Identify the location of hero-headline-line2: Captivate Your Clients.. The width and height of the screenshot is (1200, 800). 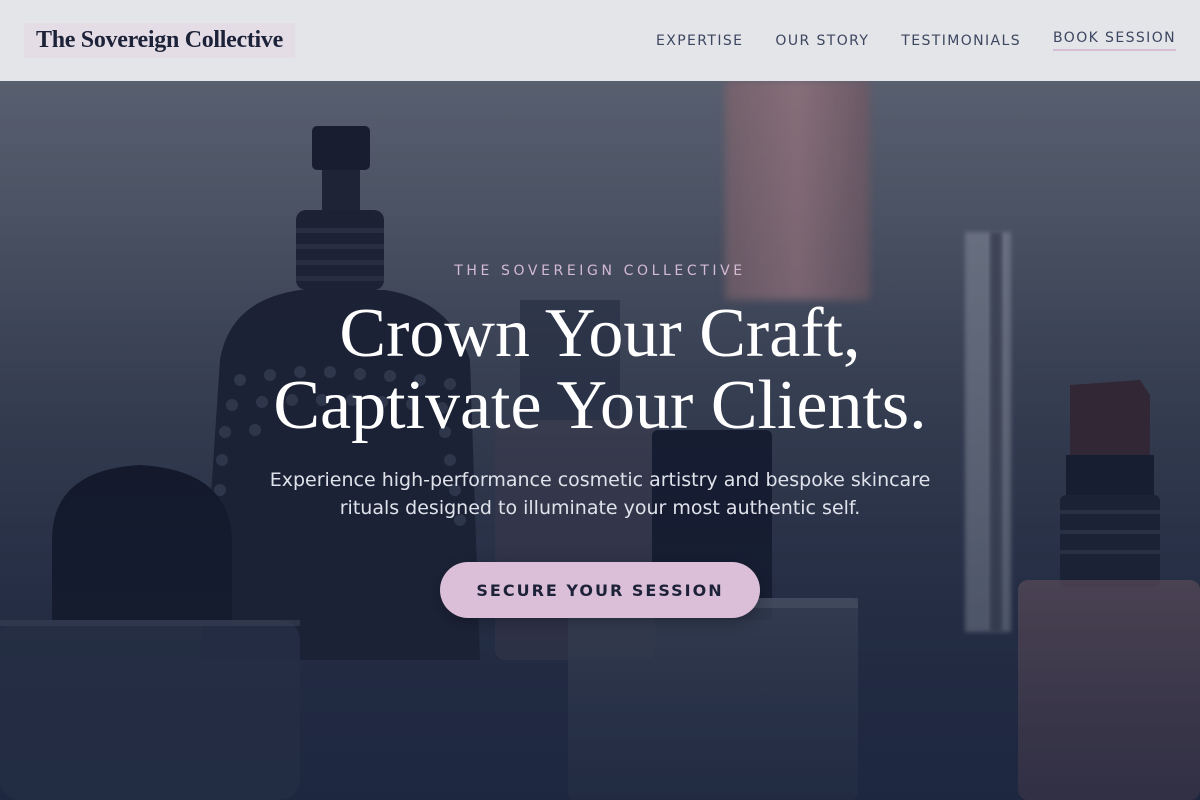
(600, 405).